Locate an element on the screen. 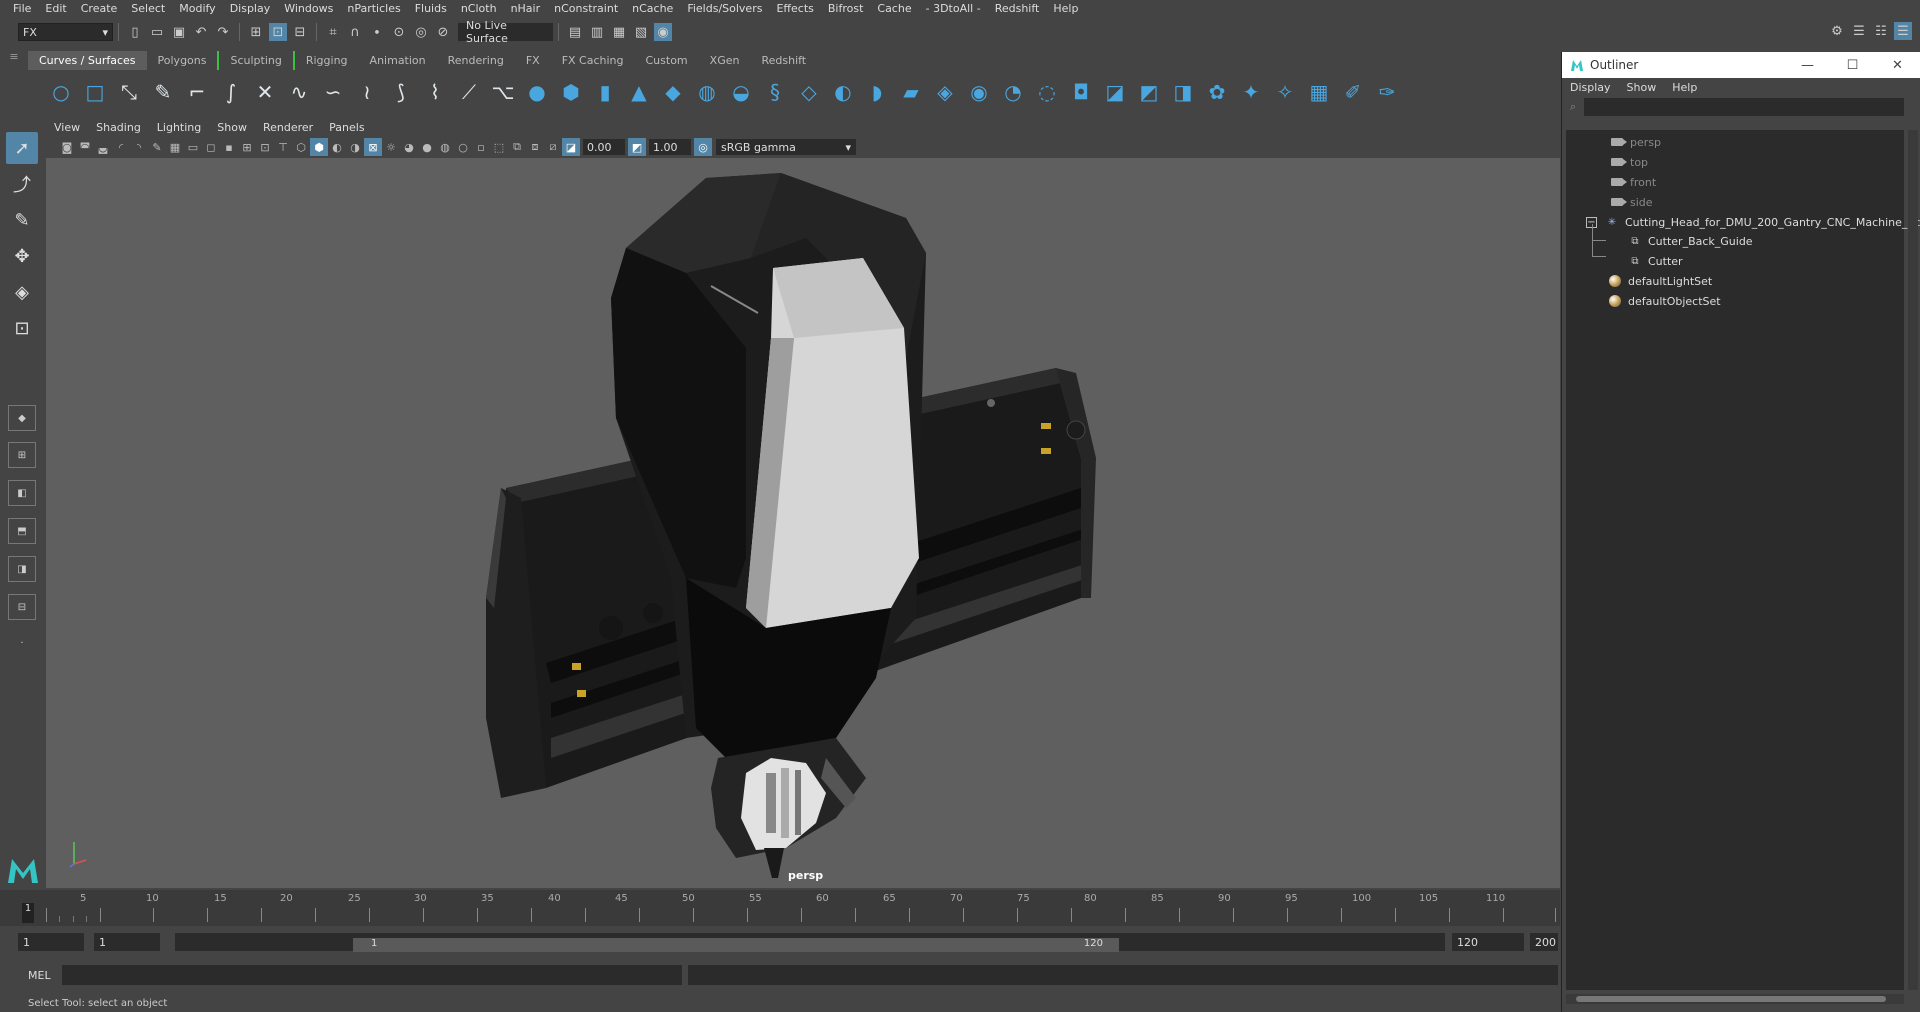 Image resolution: width=1920 pixels, height=1012 pixels. menu-3dtoall: - 3DtoAll - is located at coordinates (953, 8).